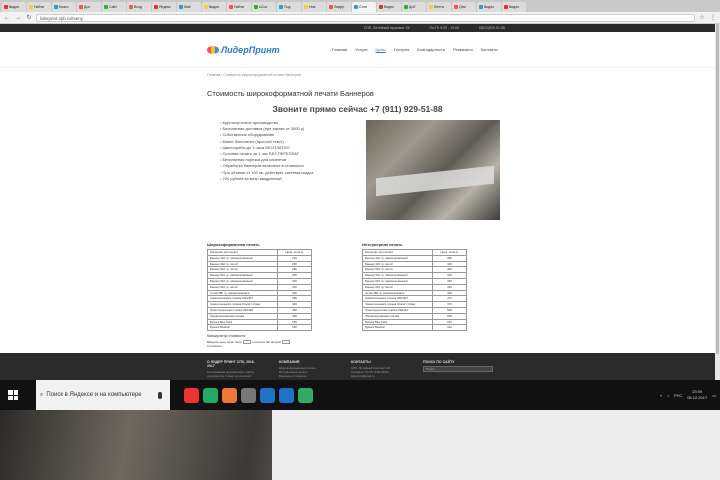 The width and height of the screenshot is (720, 480). Describe the element at coordinates (702, 17) in the screenshot. I see `star-icon: ☆` at that location.